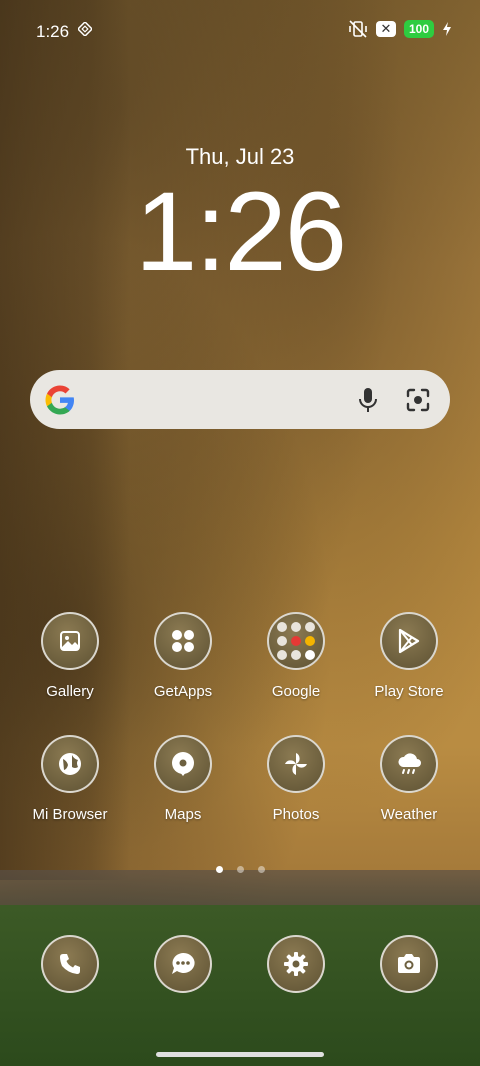 The height and width of the screenshot is (1066, 480). Describe the element at coordinates (418, 29) in the screenshot. I see `battery-icon: 100` at that location.